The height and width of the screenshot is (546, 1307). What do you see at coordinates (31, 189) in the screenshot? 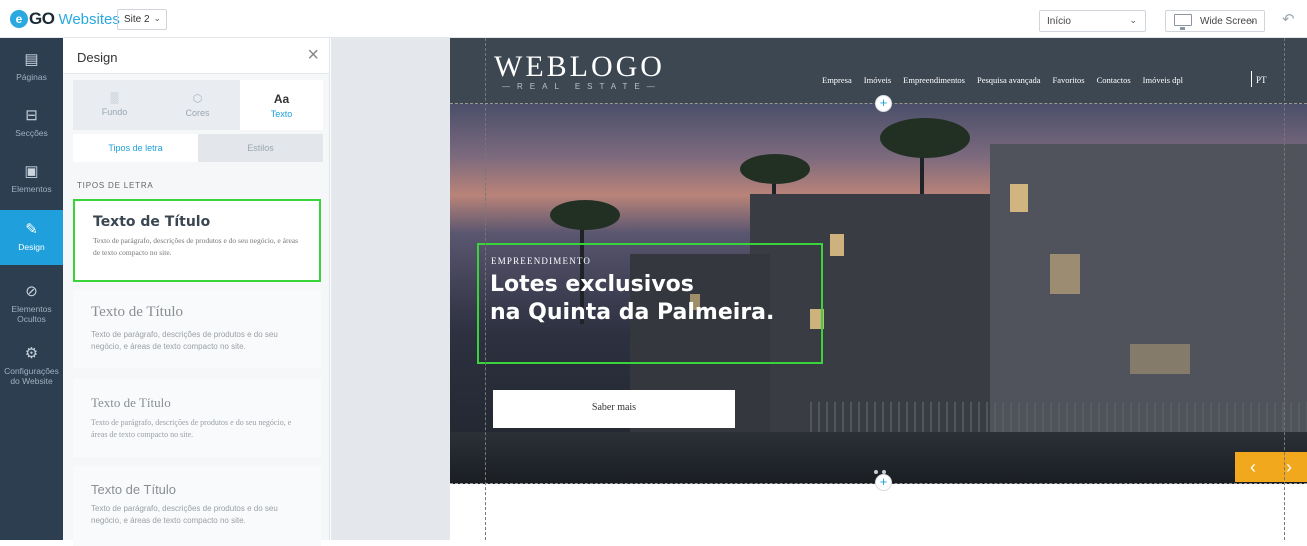
I see `nav-item-label: Elementos` at bounding box center [31, 189].